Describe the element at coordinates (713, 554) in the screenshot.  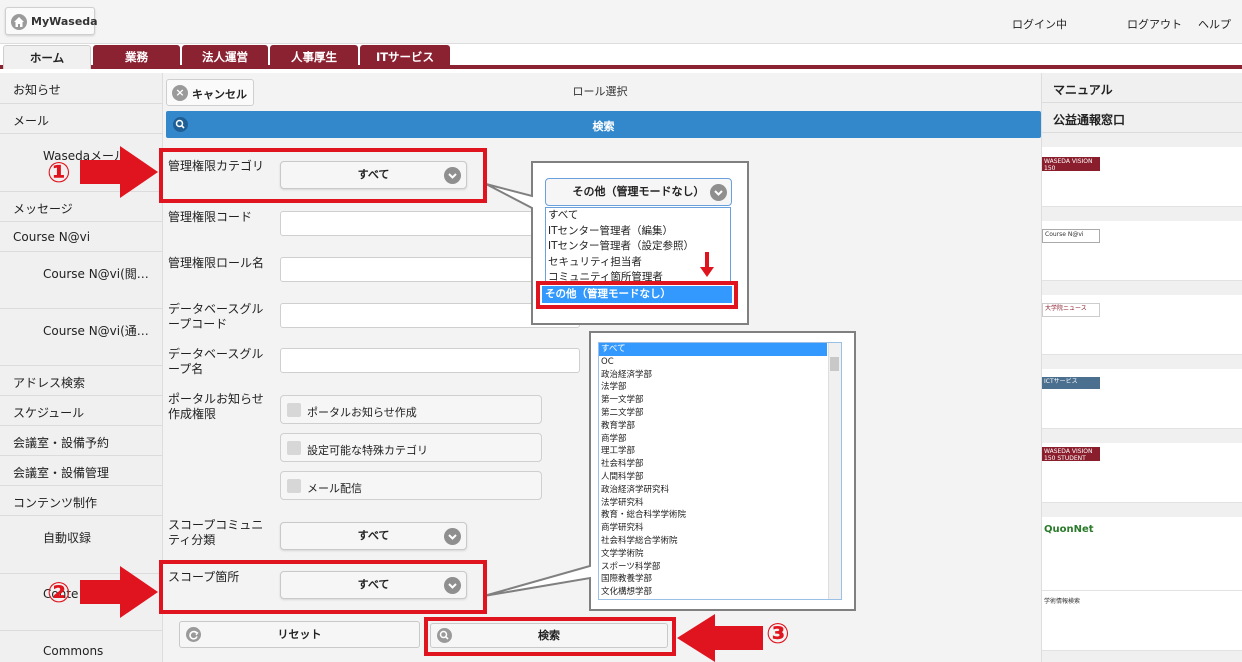
I see `dropdown-option: 文学学術院` at that location.